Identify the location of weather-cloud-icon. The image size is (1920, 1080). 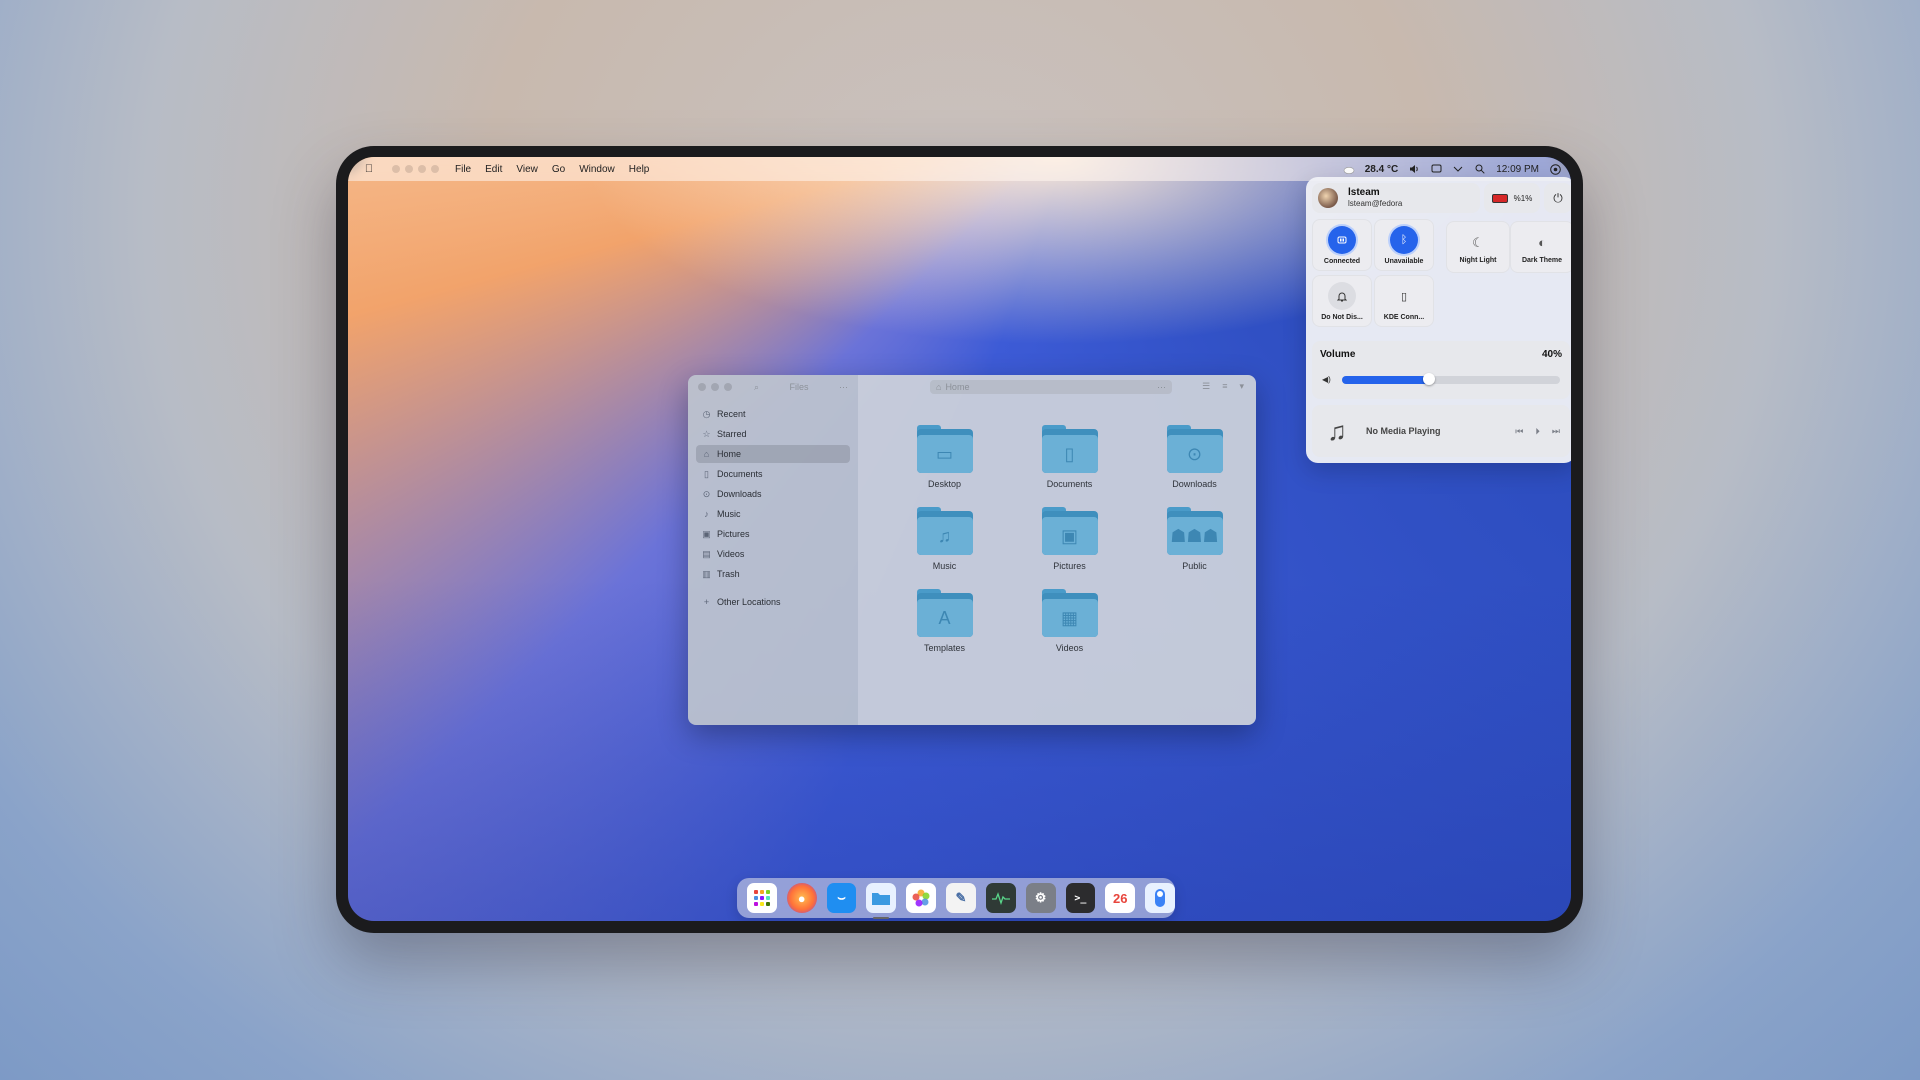
(1349, 169).